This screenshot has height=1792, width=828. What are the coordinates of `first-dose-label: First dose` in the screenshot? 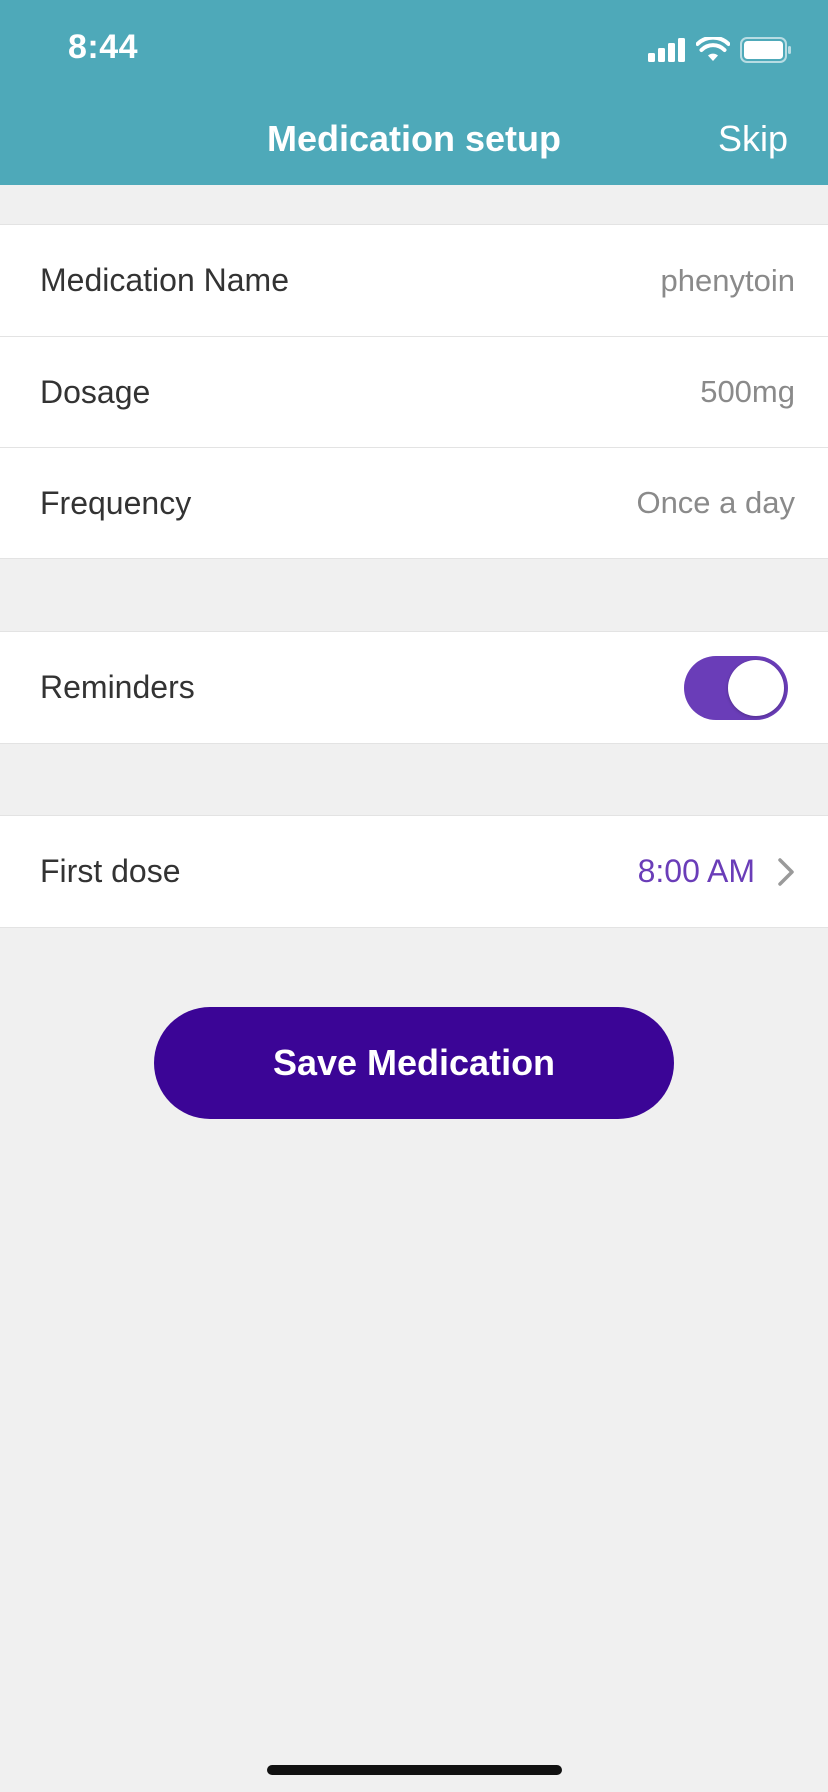 It's located at (110, 871).